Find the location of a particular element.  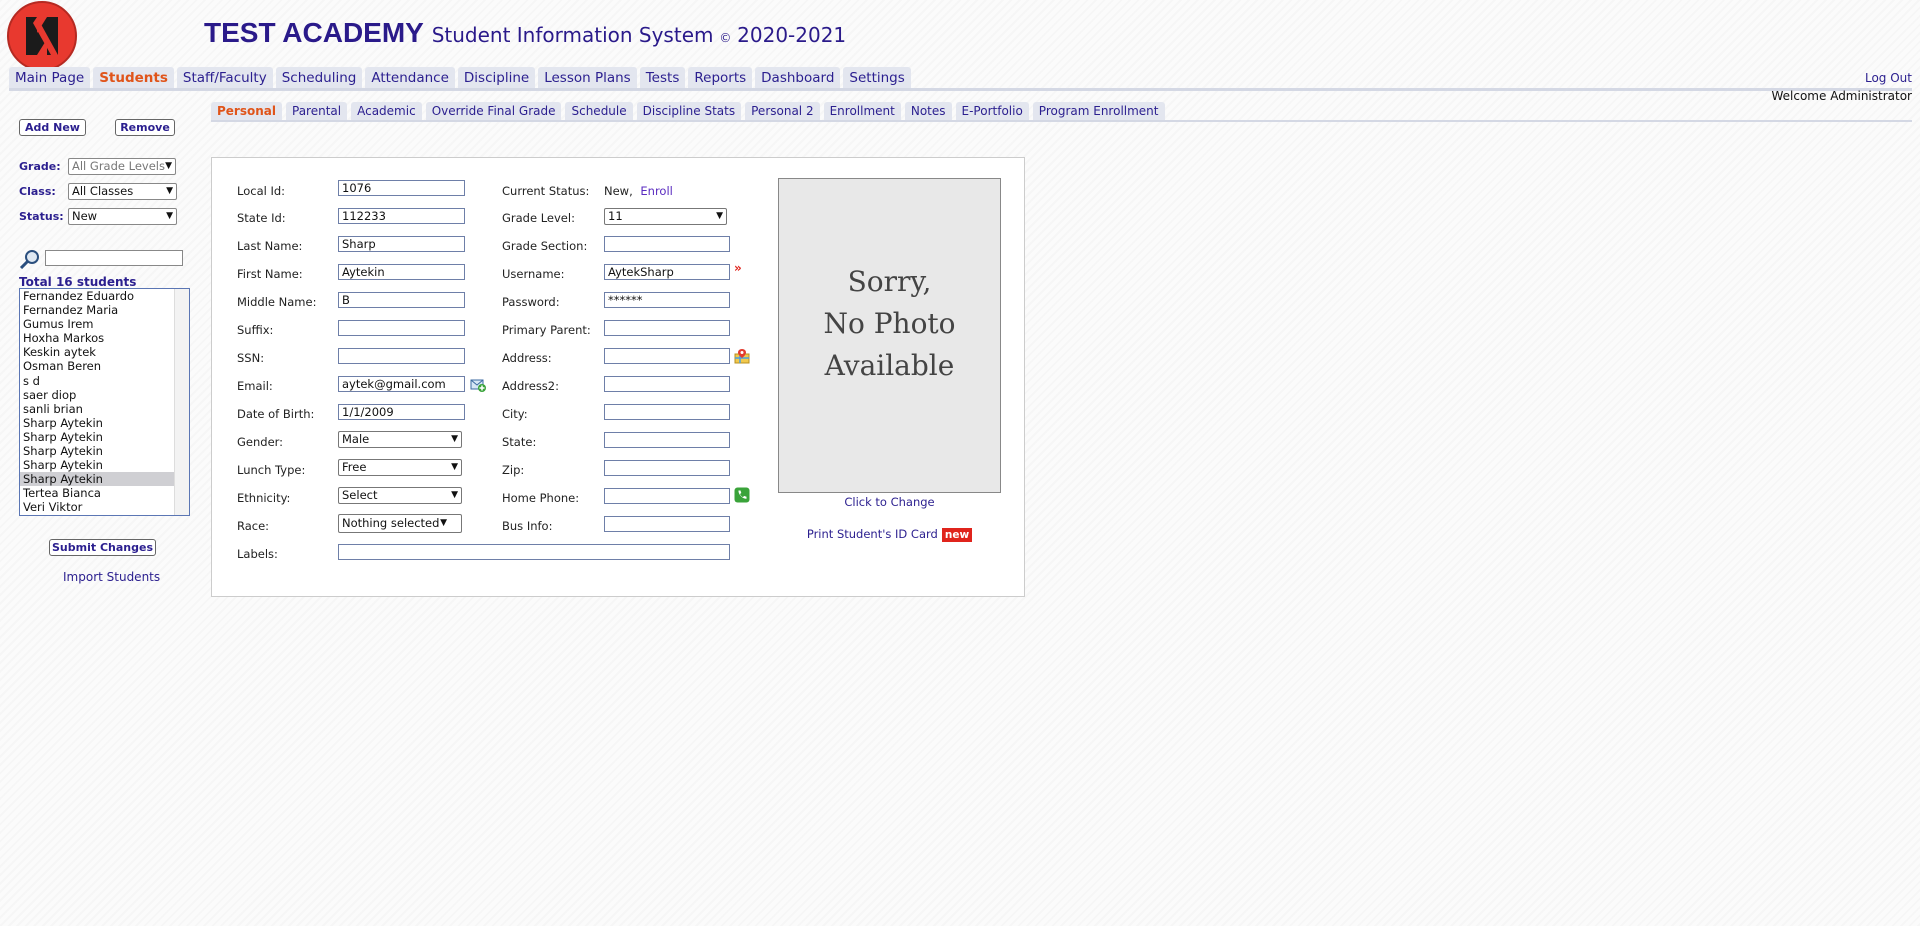

tab-schedule: Schedule is located at coordinates (599, 111).